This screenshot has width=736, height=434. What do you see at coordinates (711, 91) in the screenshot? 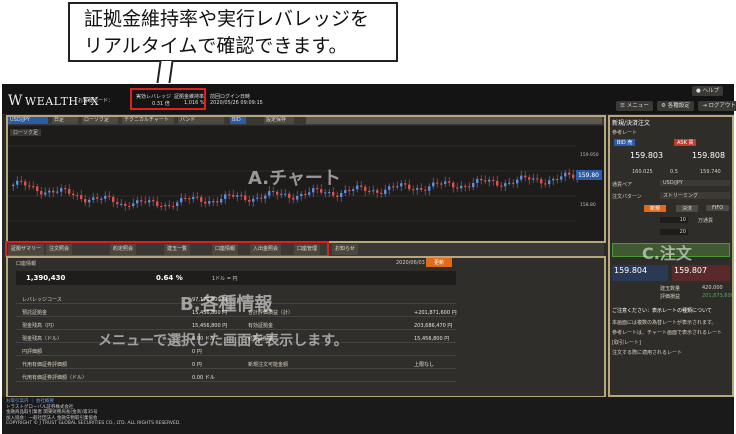
I see `help-label: ヘルプ` at bounding box center [711, 91].